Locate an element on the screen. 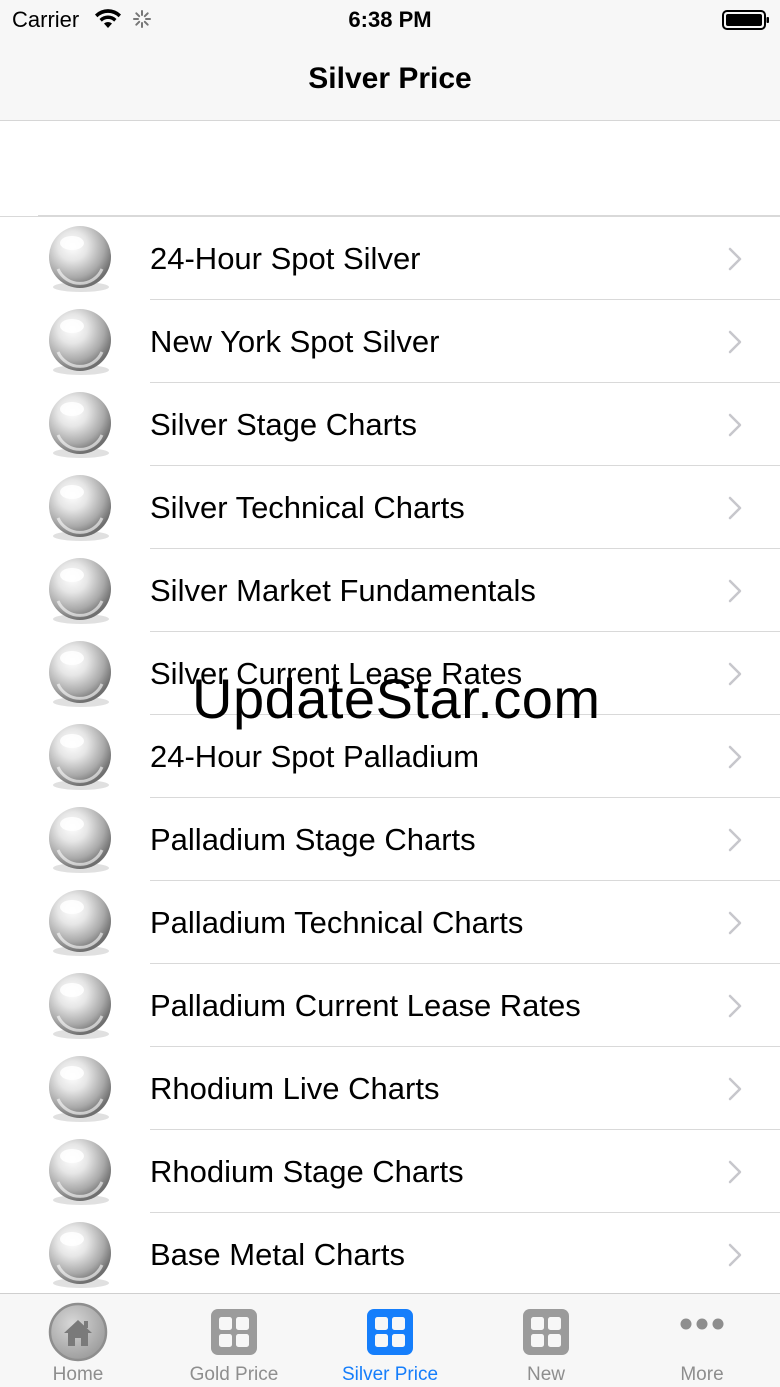 Image resolution: width=780 pixels, height=1387 pixels. list-item-label: Base Metal Charts is located at coordinates (277, 1254).